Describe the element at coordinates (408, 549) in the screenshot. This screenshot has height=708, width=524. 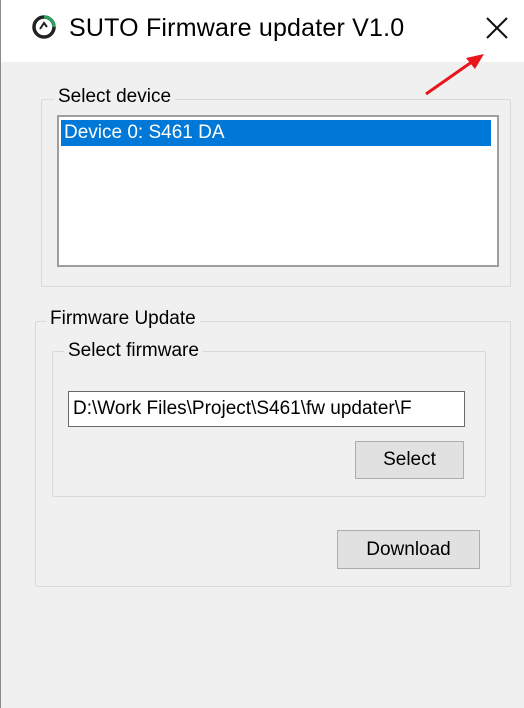
I see `download-button: Download` at that location.